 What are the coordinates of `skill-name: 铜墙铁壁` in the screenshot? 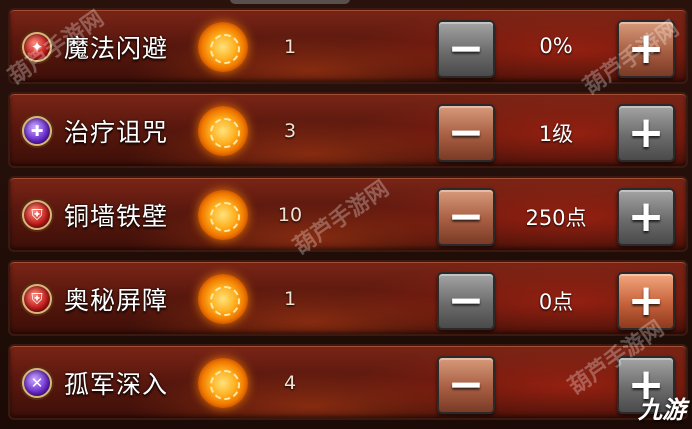 It's located at (116, 216).